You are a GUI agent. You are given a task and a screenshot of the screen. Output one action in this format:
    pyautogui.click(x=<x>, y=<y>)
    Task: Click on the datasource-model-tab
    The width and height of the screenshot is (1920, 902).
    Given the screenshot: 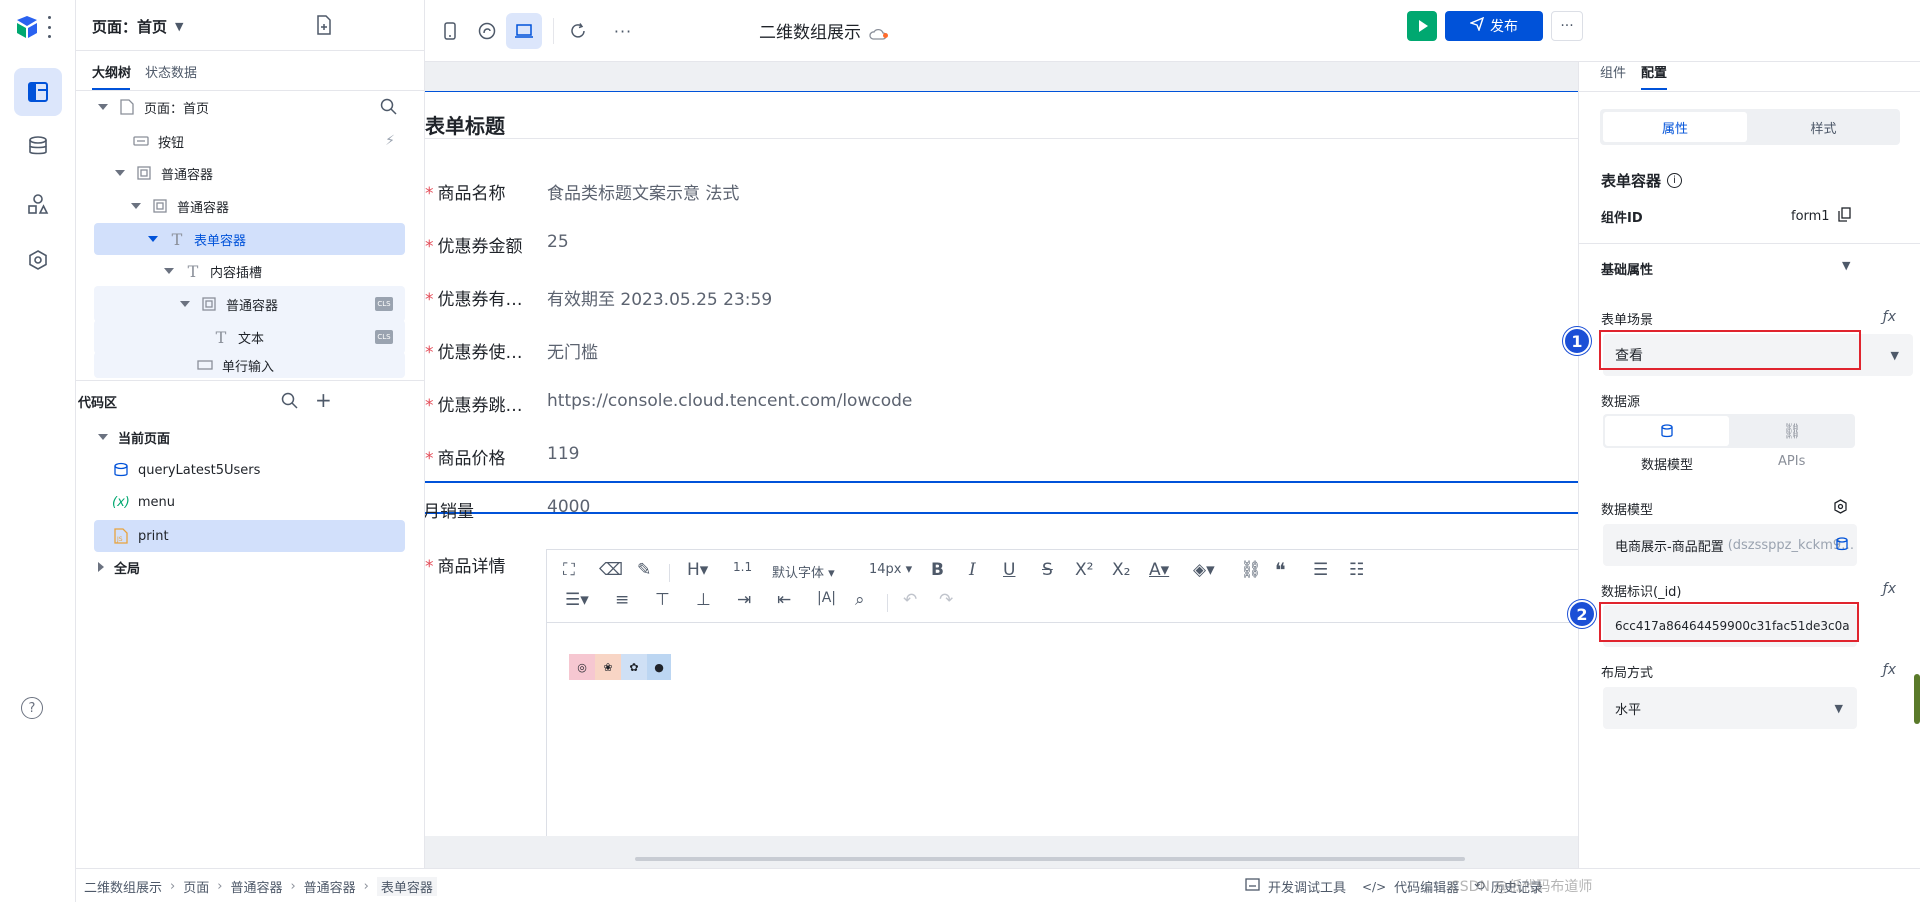 What is the action you would take?
    pyautogui.click(x=1667, y=431)
    